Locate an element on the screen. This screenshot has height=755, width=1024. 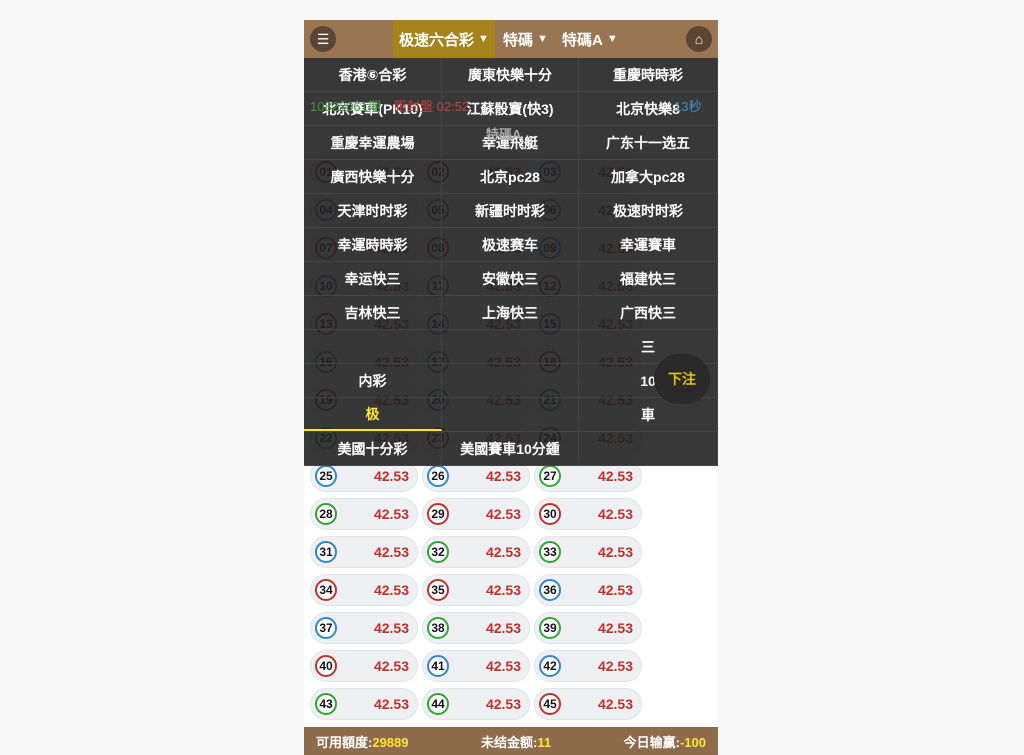
menu-item: 极速赛车 is located at coordinates (510, 244).